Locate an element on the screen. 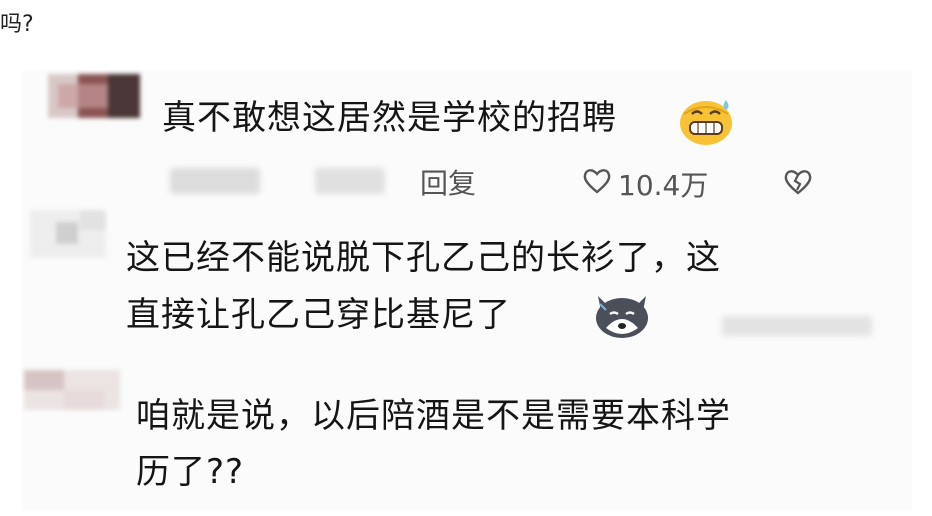  broken-heart-icon is located at coordinates (798, 184).